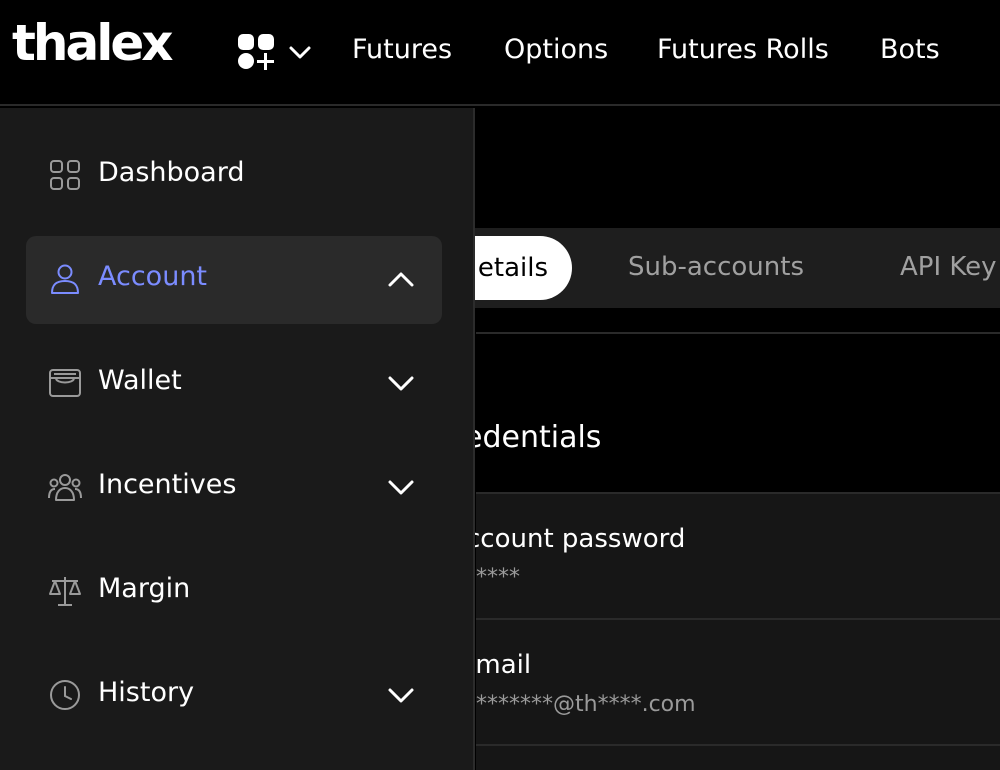  Describe the element at coordinates (65, 175) in the screenshot. I see `grid-icon` at that location.